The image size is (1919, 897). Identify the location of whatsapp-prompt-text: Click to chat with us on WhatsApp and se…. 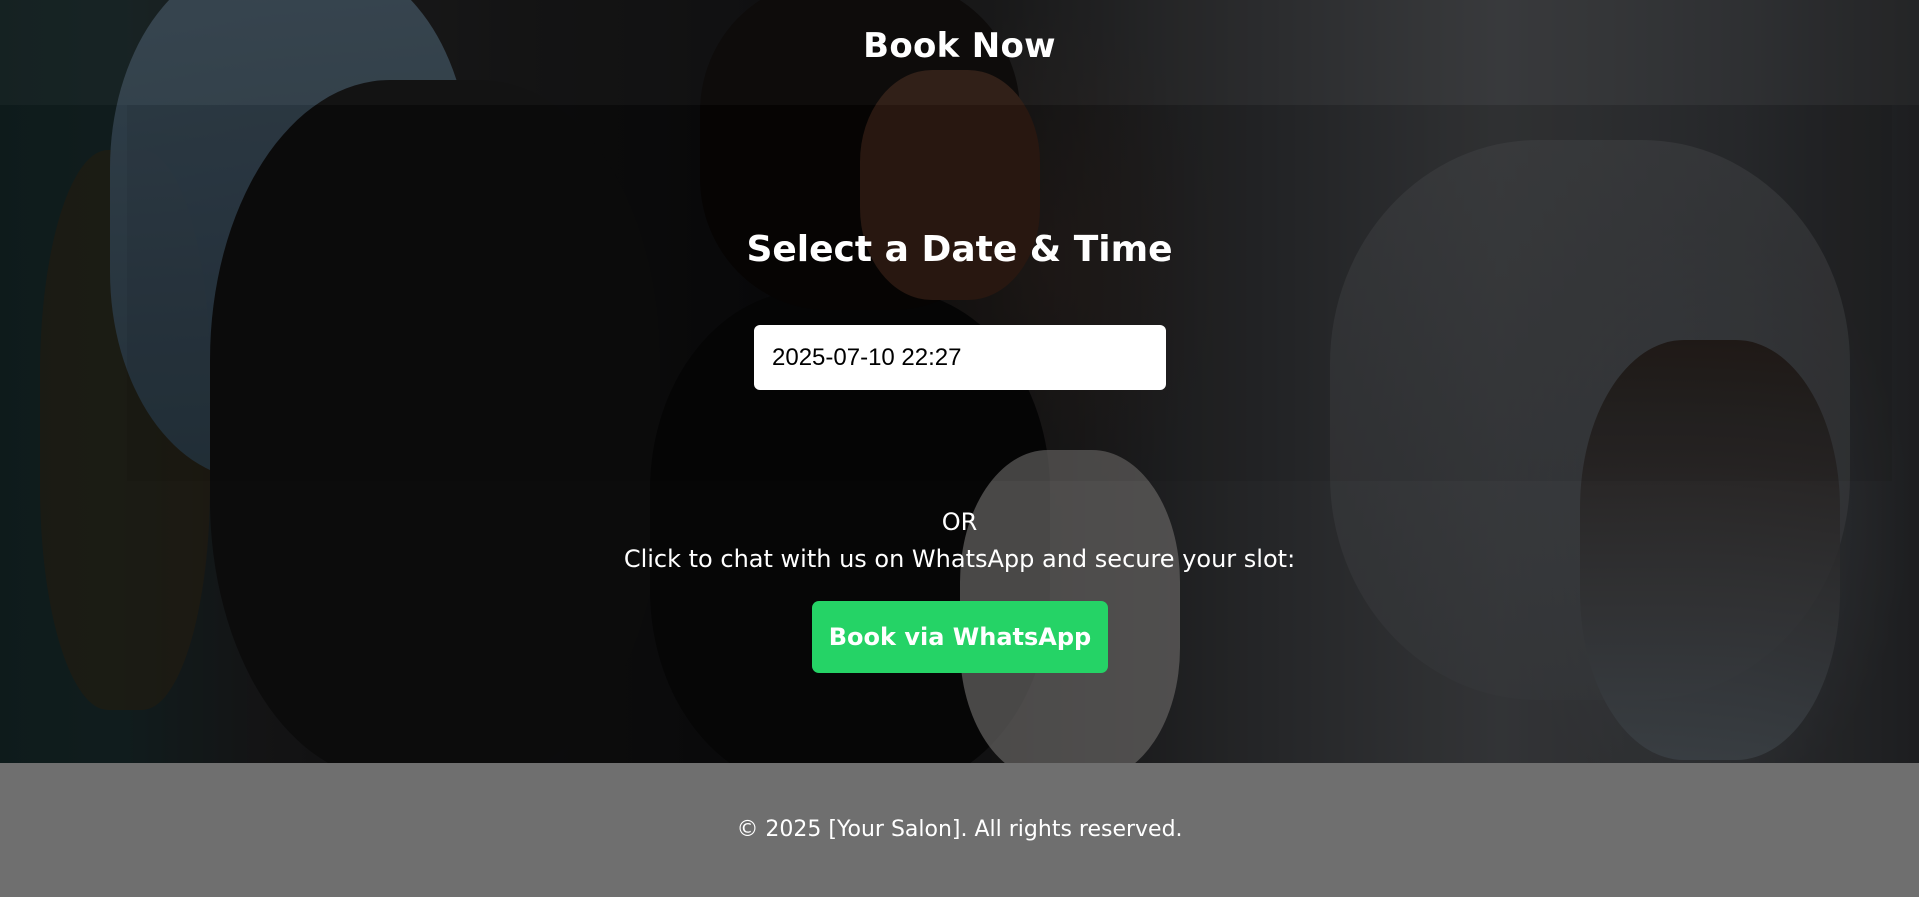
(959, 559).